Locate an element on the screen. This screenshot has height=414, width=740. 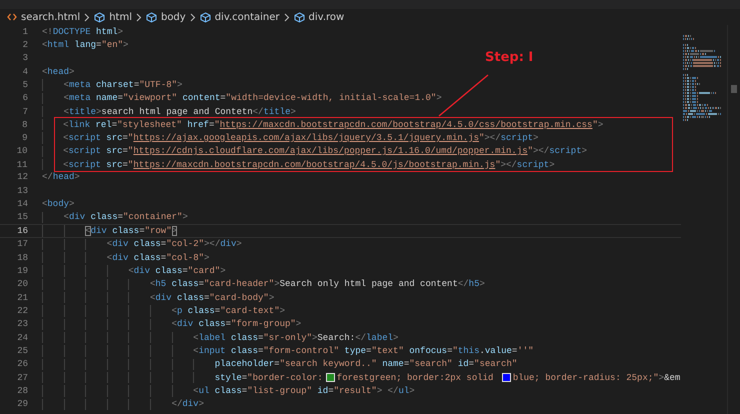
line-number: 26 is located at coordinates (22, 364).